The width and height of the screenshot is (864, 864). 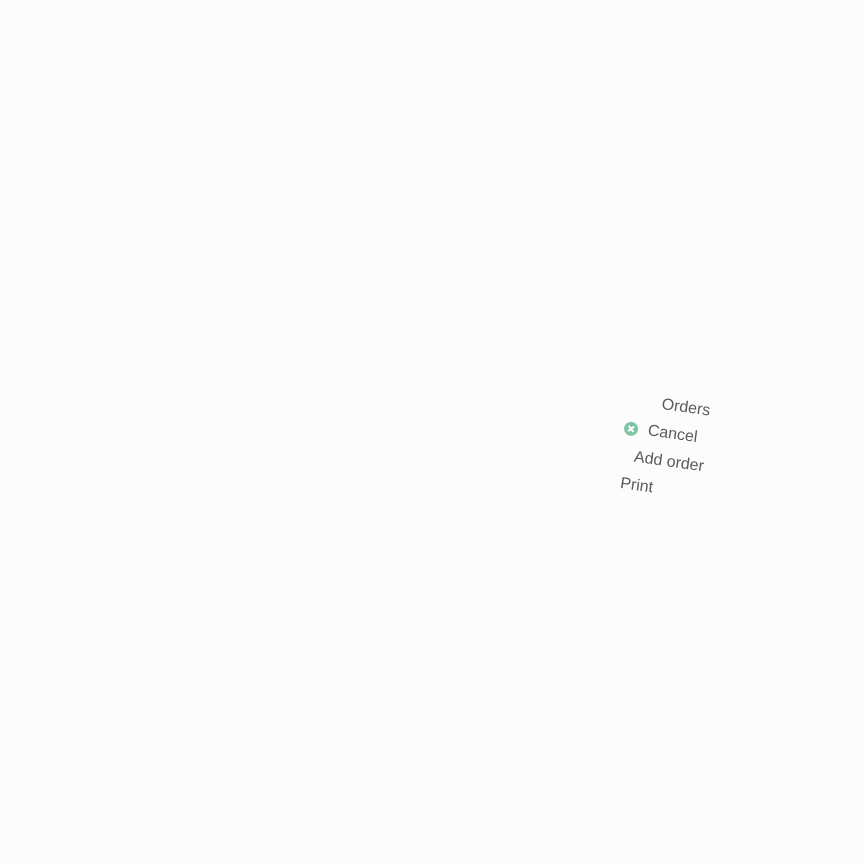 What do you see at coordinates (672, 434) in the screenshot?
I see `menu-item-label: Cancel` at bounding box center [672, 434].